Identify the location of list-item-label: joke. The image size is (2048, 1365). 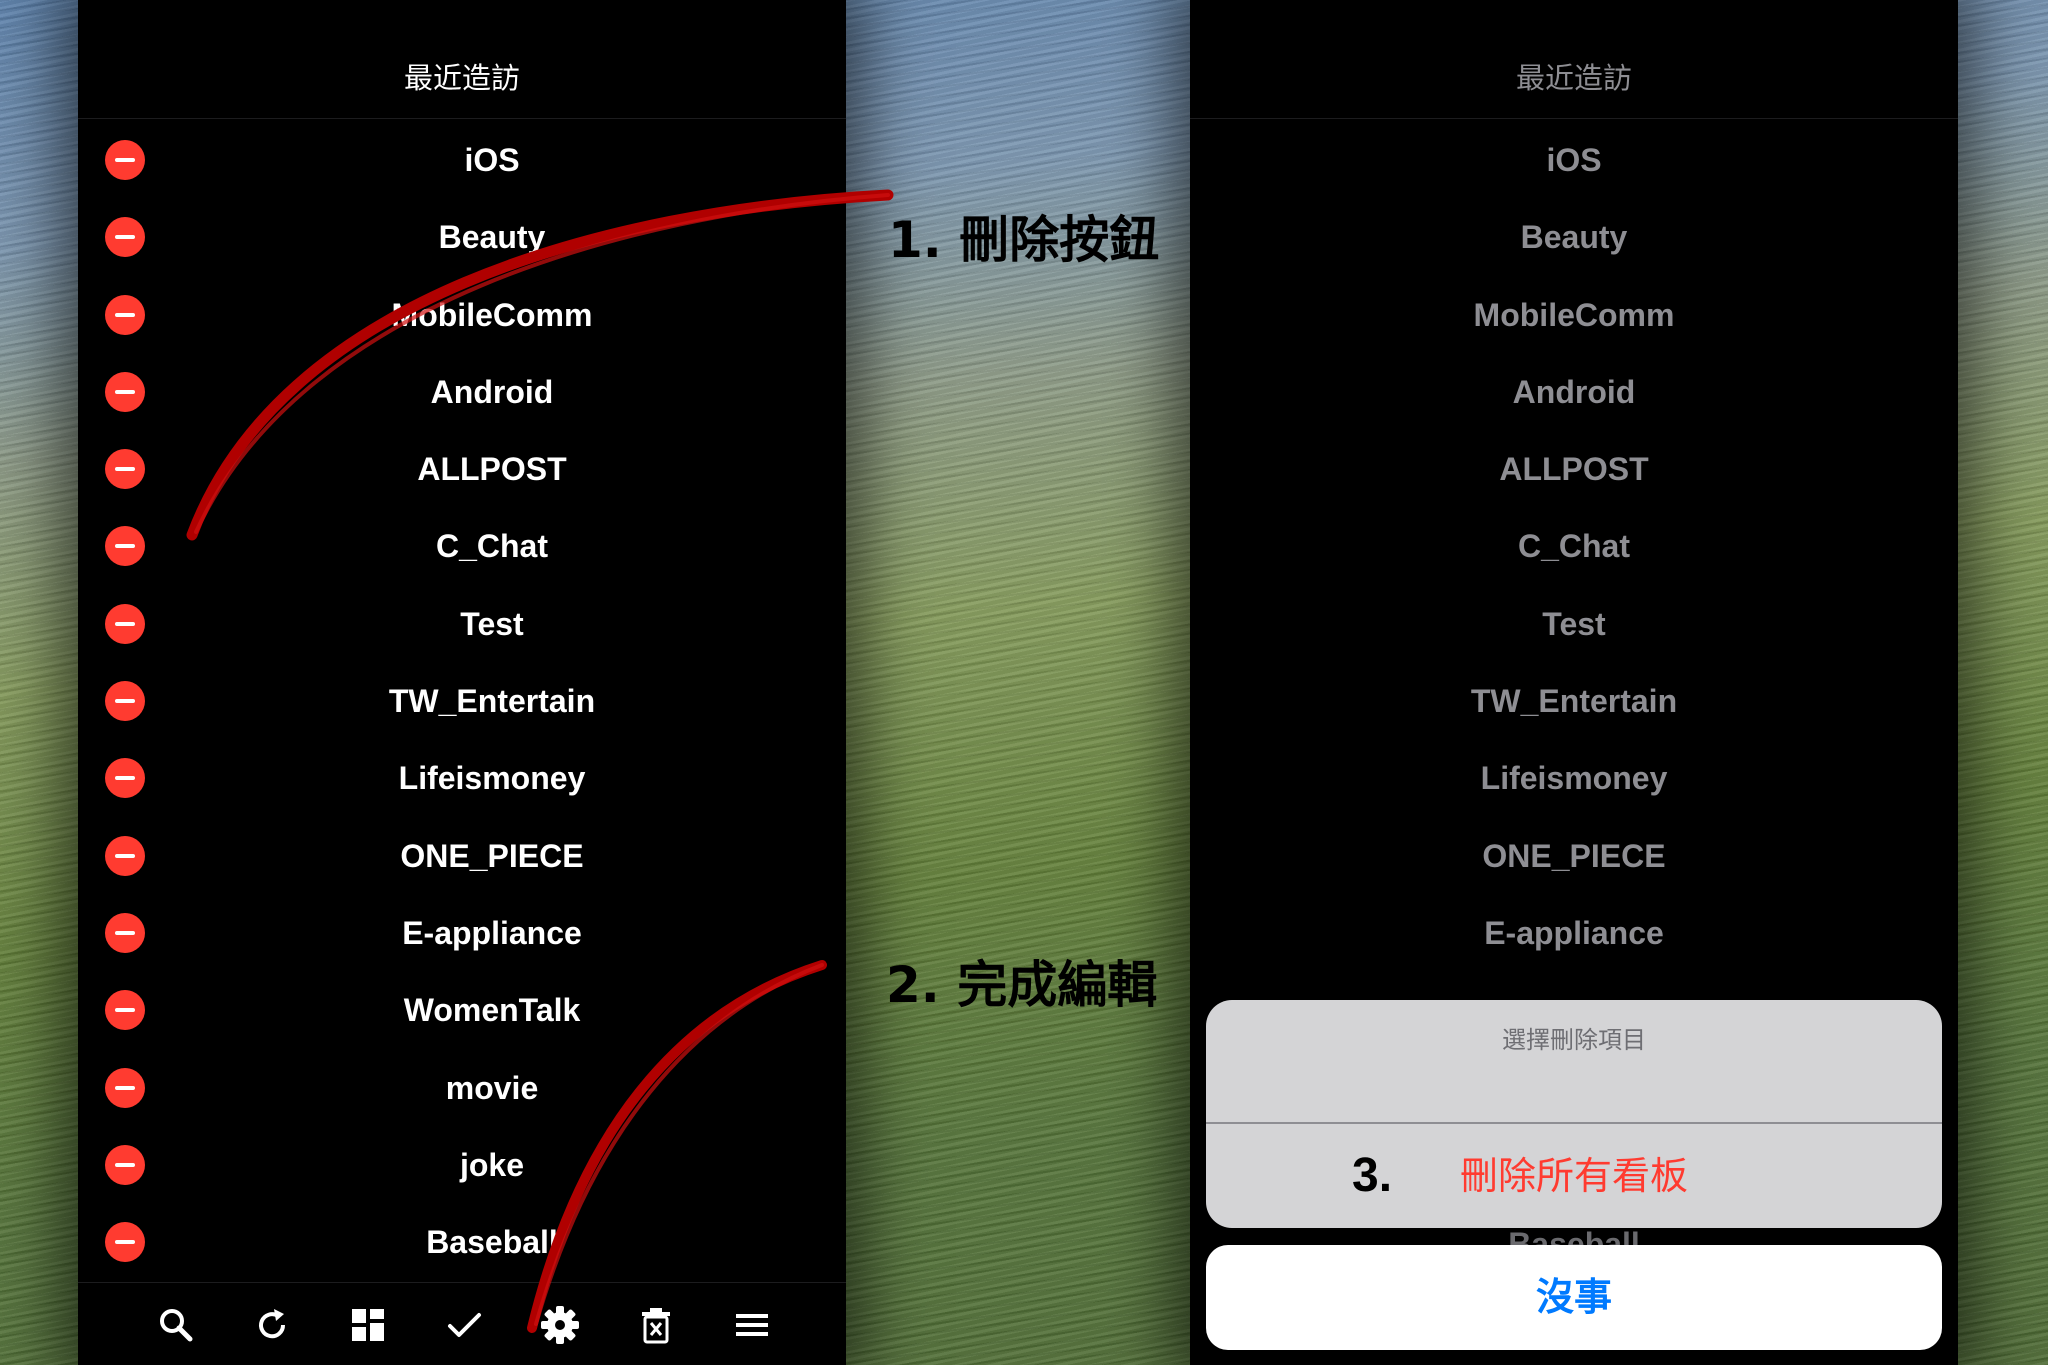
(492, 1164).